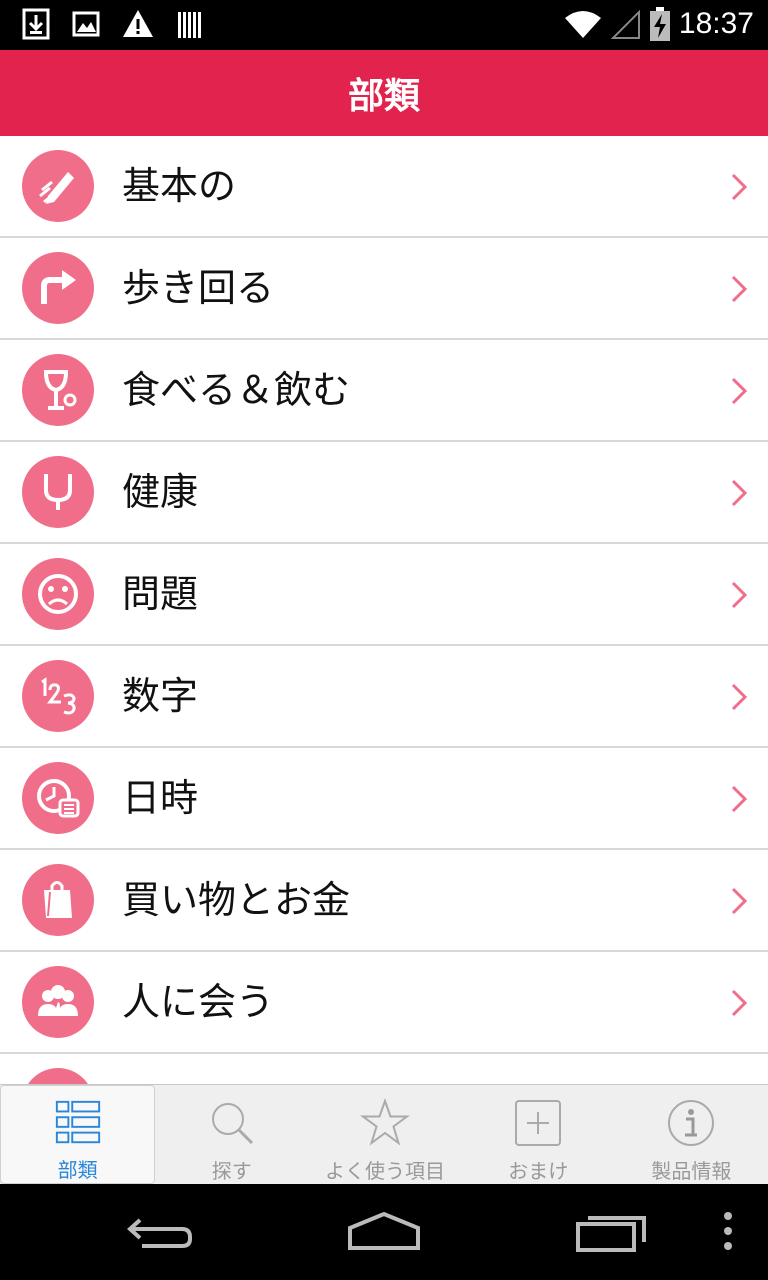  I want to click on image-icon, so click(86, 24).